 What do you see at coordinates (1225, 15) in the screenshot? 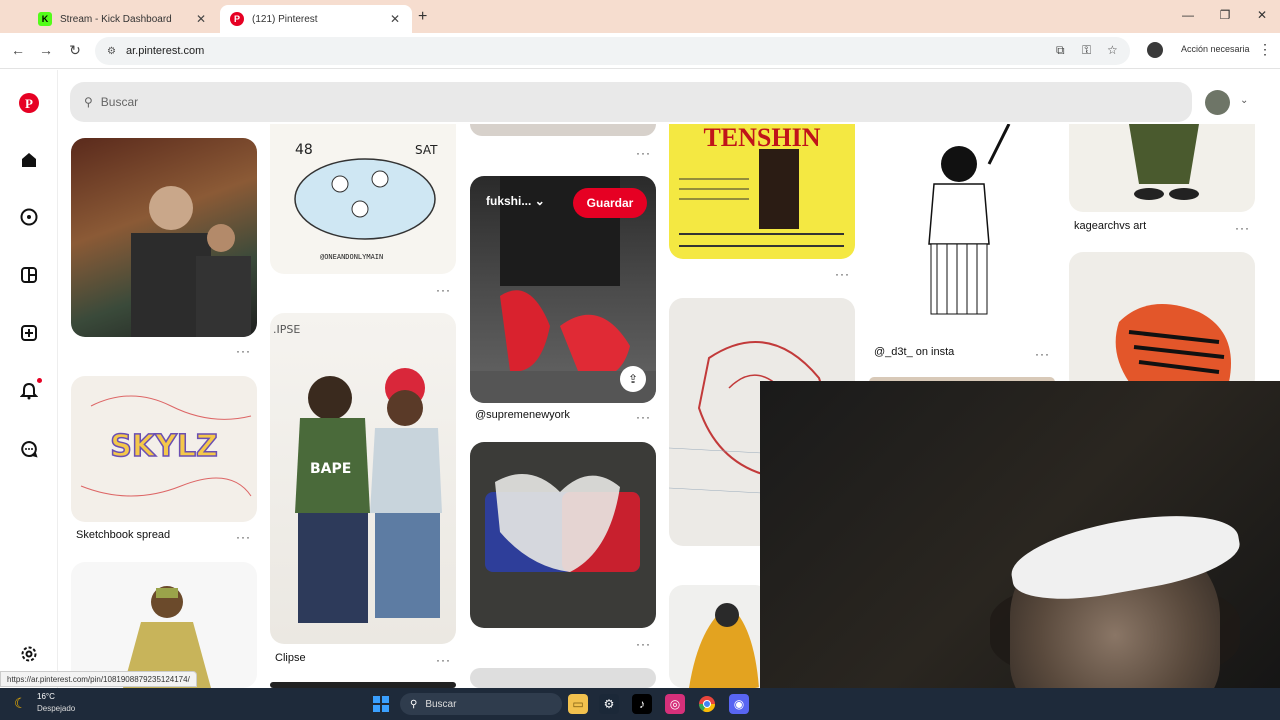
I see `maximize-button: ❐` at bounding box center [1225, 15].